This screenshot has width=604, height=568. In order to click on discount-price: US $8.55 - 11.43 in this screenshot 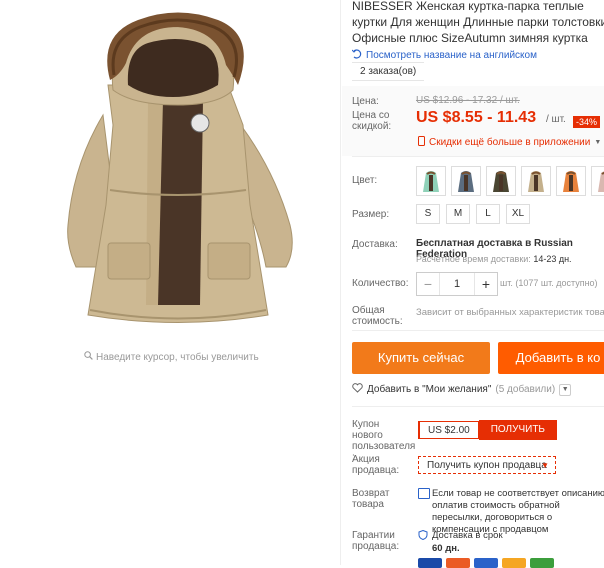, I will do `click(476, 117)`.